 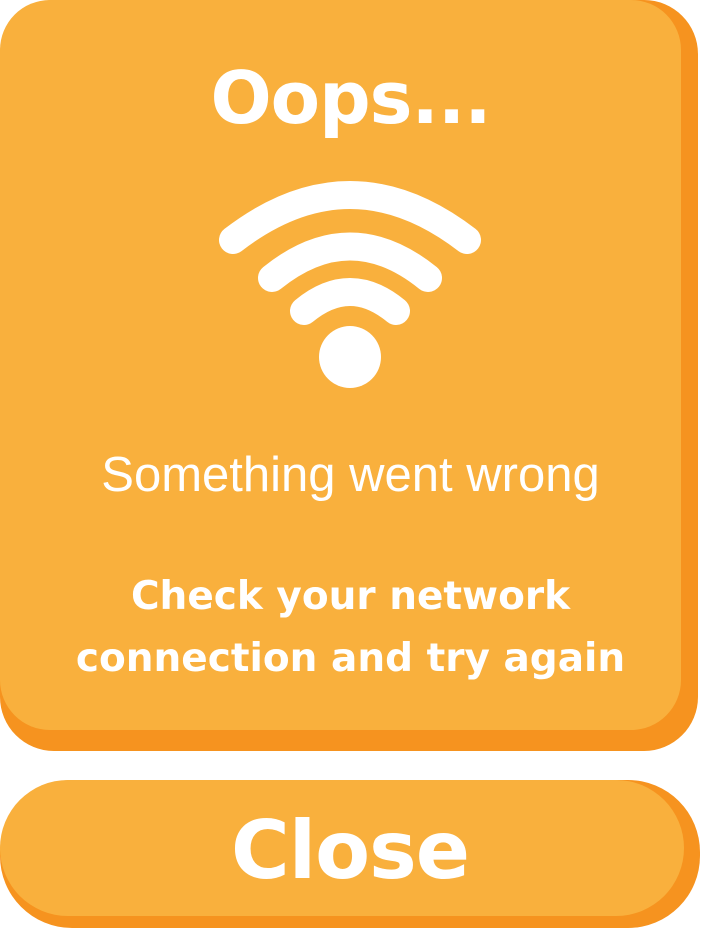 I want to click on wifi-arc-medium, so click(x=350, y=262).